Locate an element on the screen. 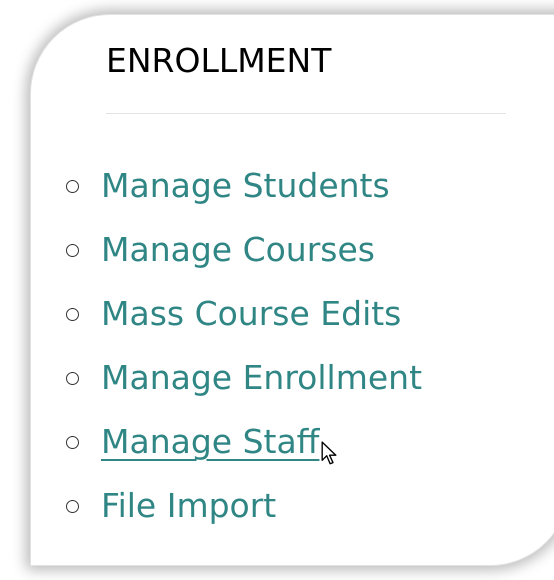  nav-link: Manage Students is located at coordinates (245, 186).